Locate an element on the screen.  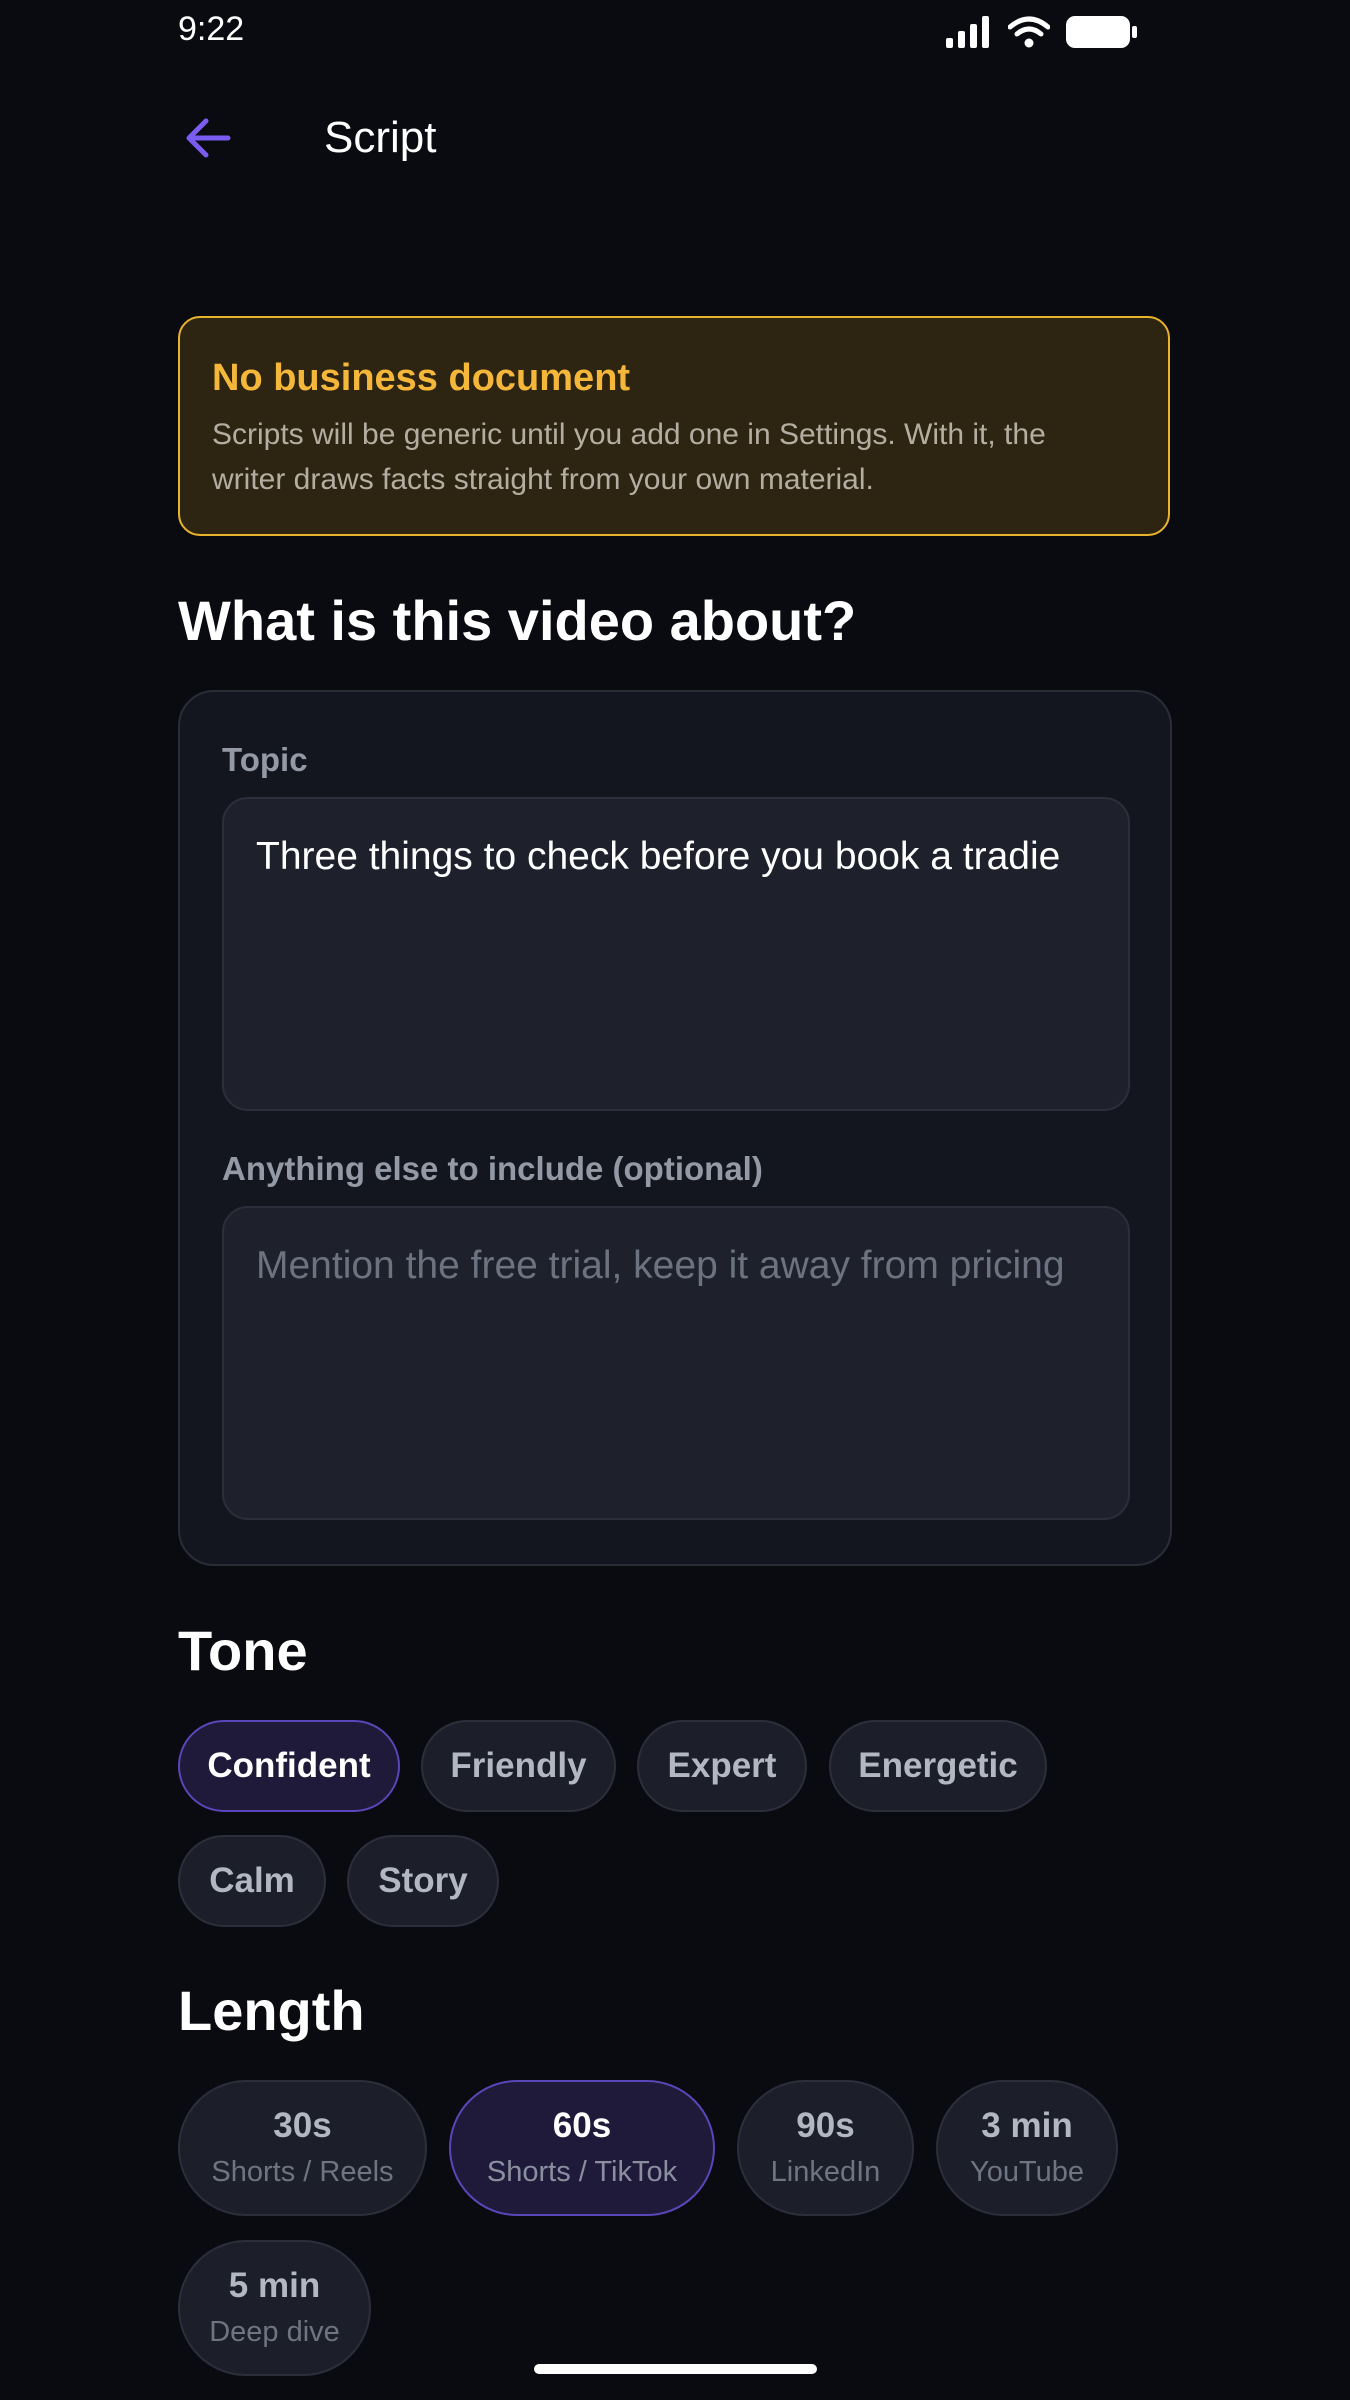
status-bar: 9:22 is located at coordinates (675, 31).